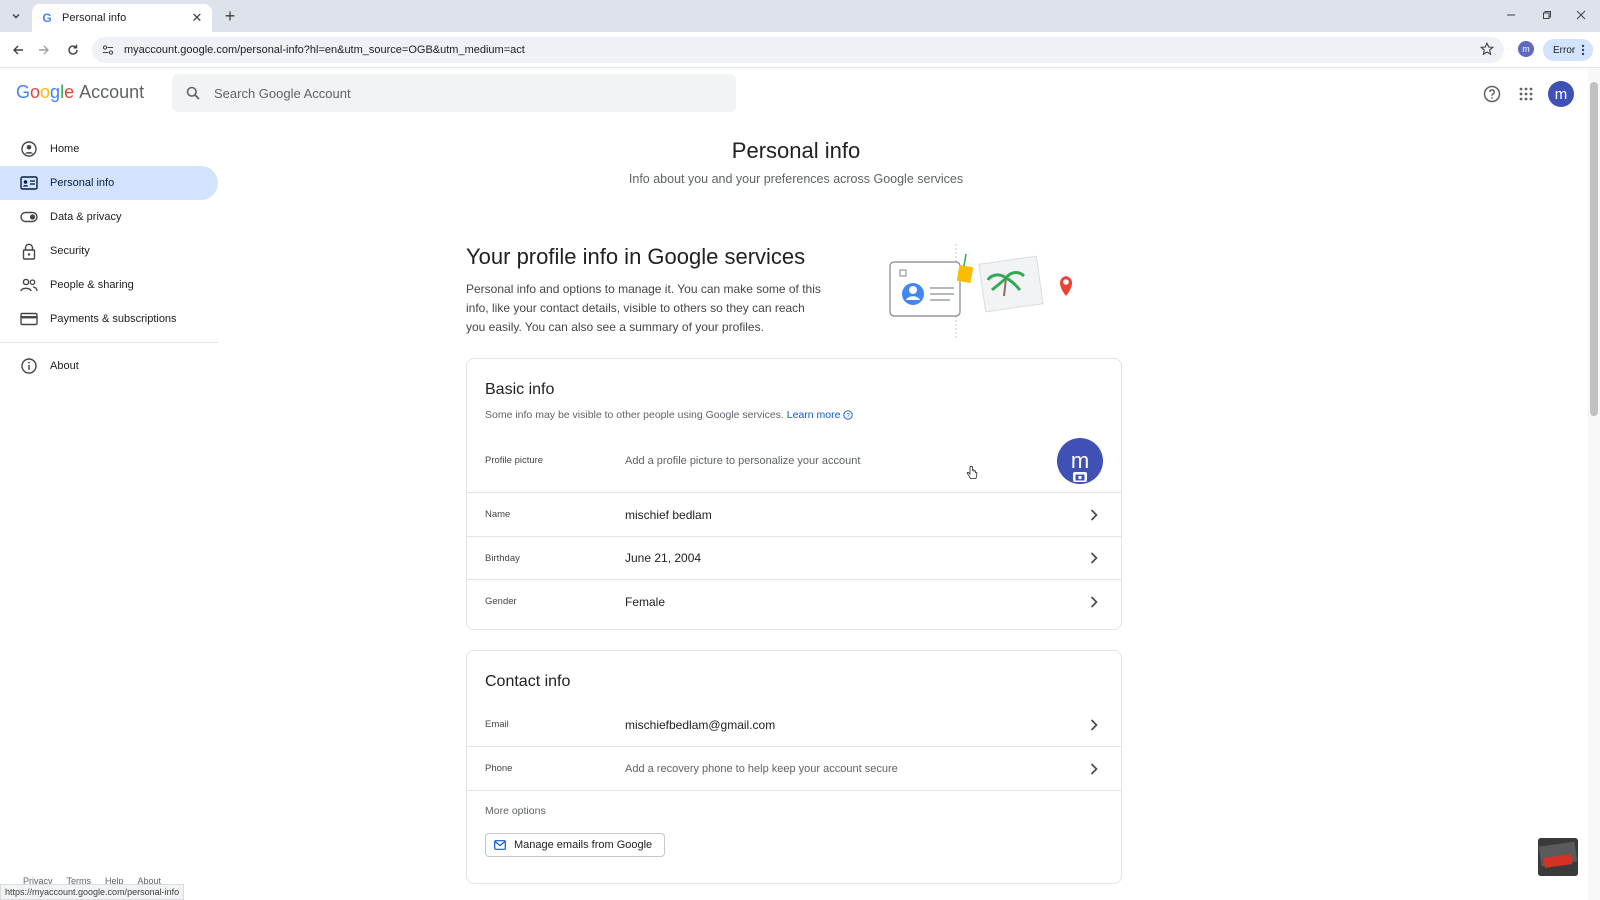  I want to click on google-wordmark: Google, so click(45, 92).